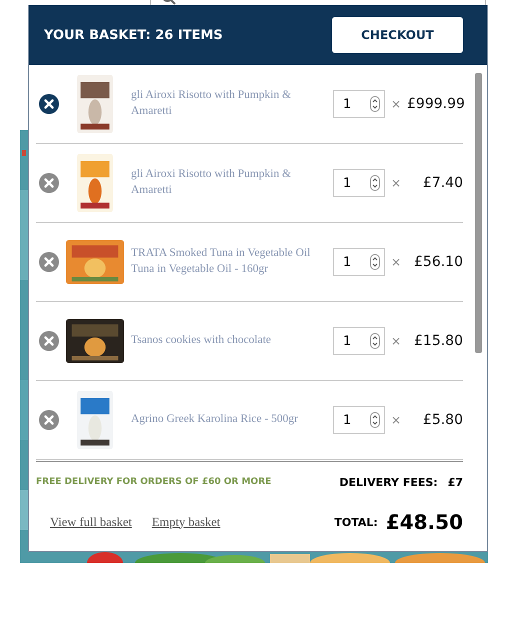 The height and width of the screenshot is (630, 514). Describe the element at coordinates (133, 35) in the screenshot. I see `basket-title: YOUR BASKET: 26 ITEMS` at that location.